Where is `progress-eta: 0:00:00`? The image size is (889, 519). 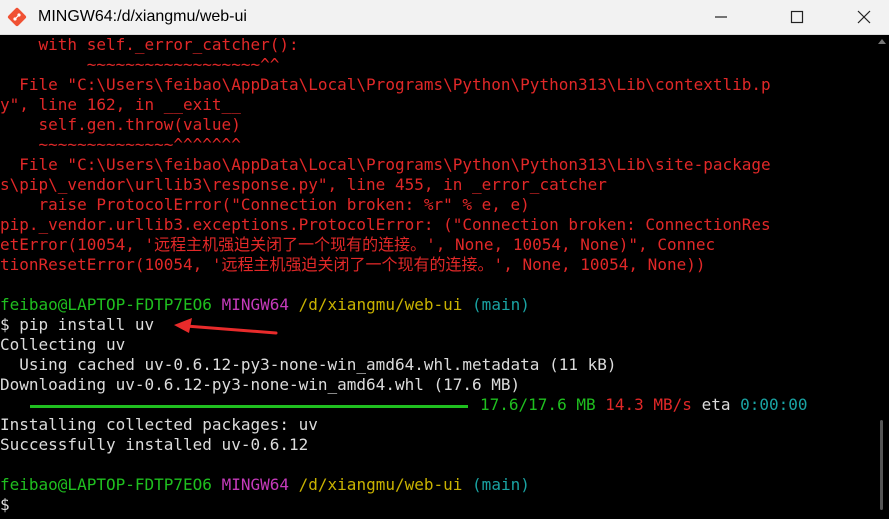 progress-eta: 0:00:00 is located at coordinates (774, 404).